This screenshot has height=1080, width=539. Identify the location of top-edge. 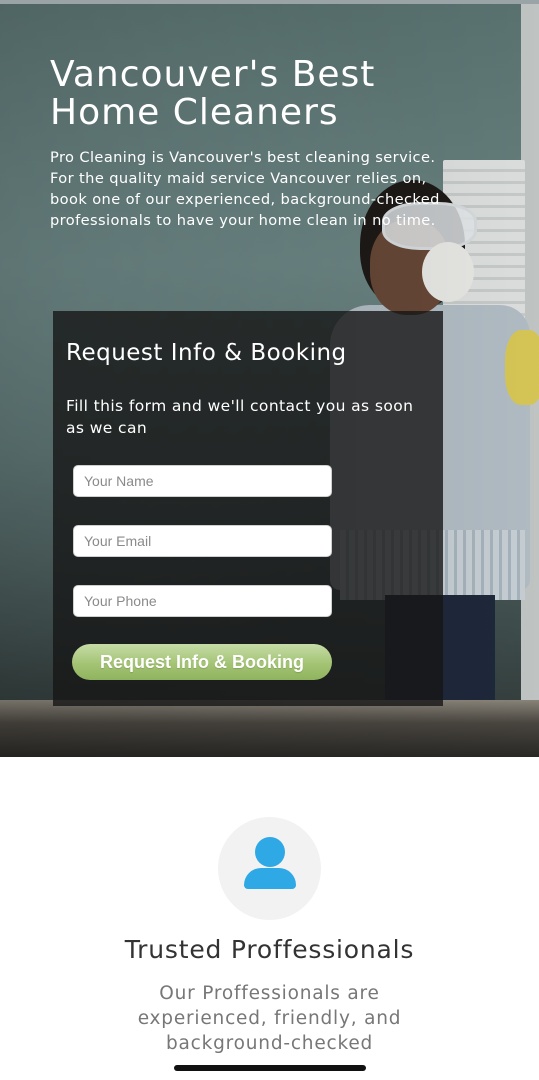
(269, 2).